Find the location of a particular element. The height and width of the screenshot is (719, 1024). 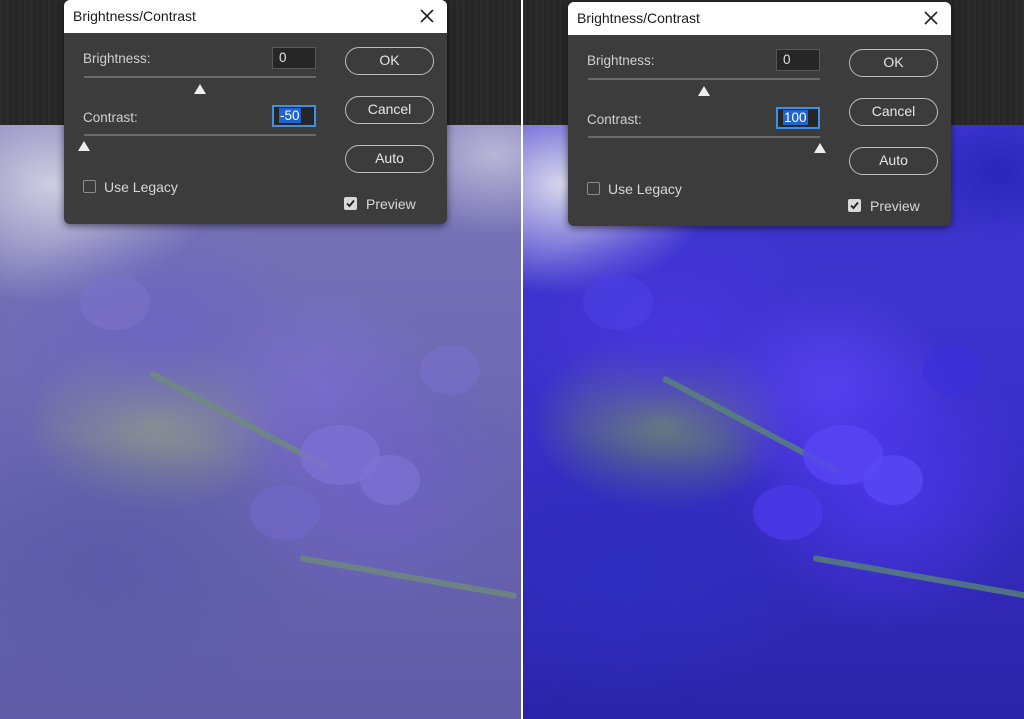

contrast-input: -50 is located at coordinates (294, 116).